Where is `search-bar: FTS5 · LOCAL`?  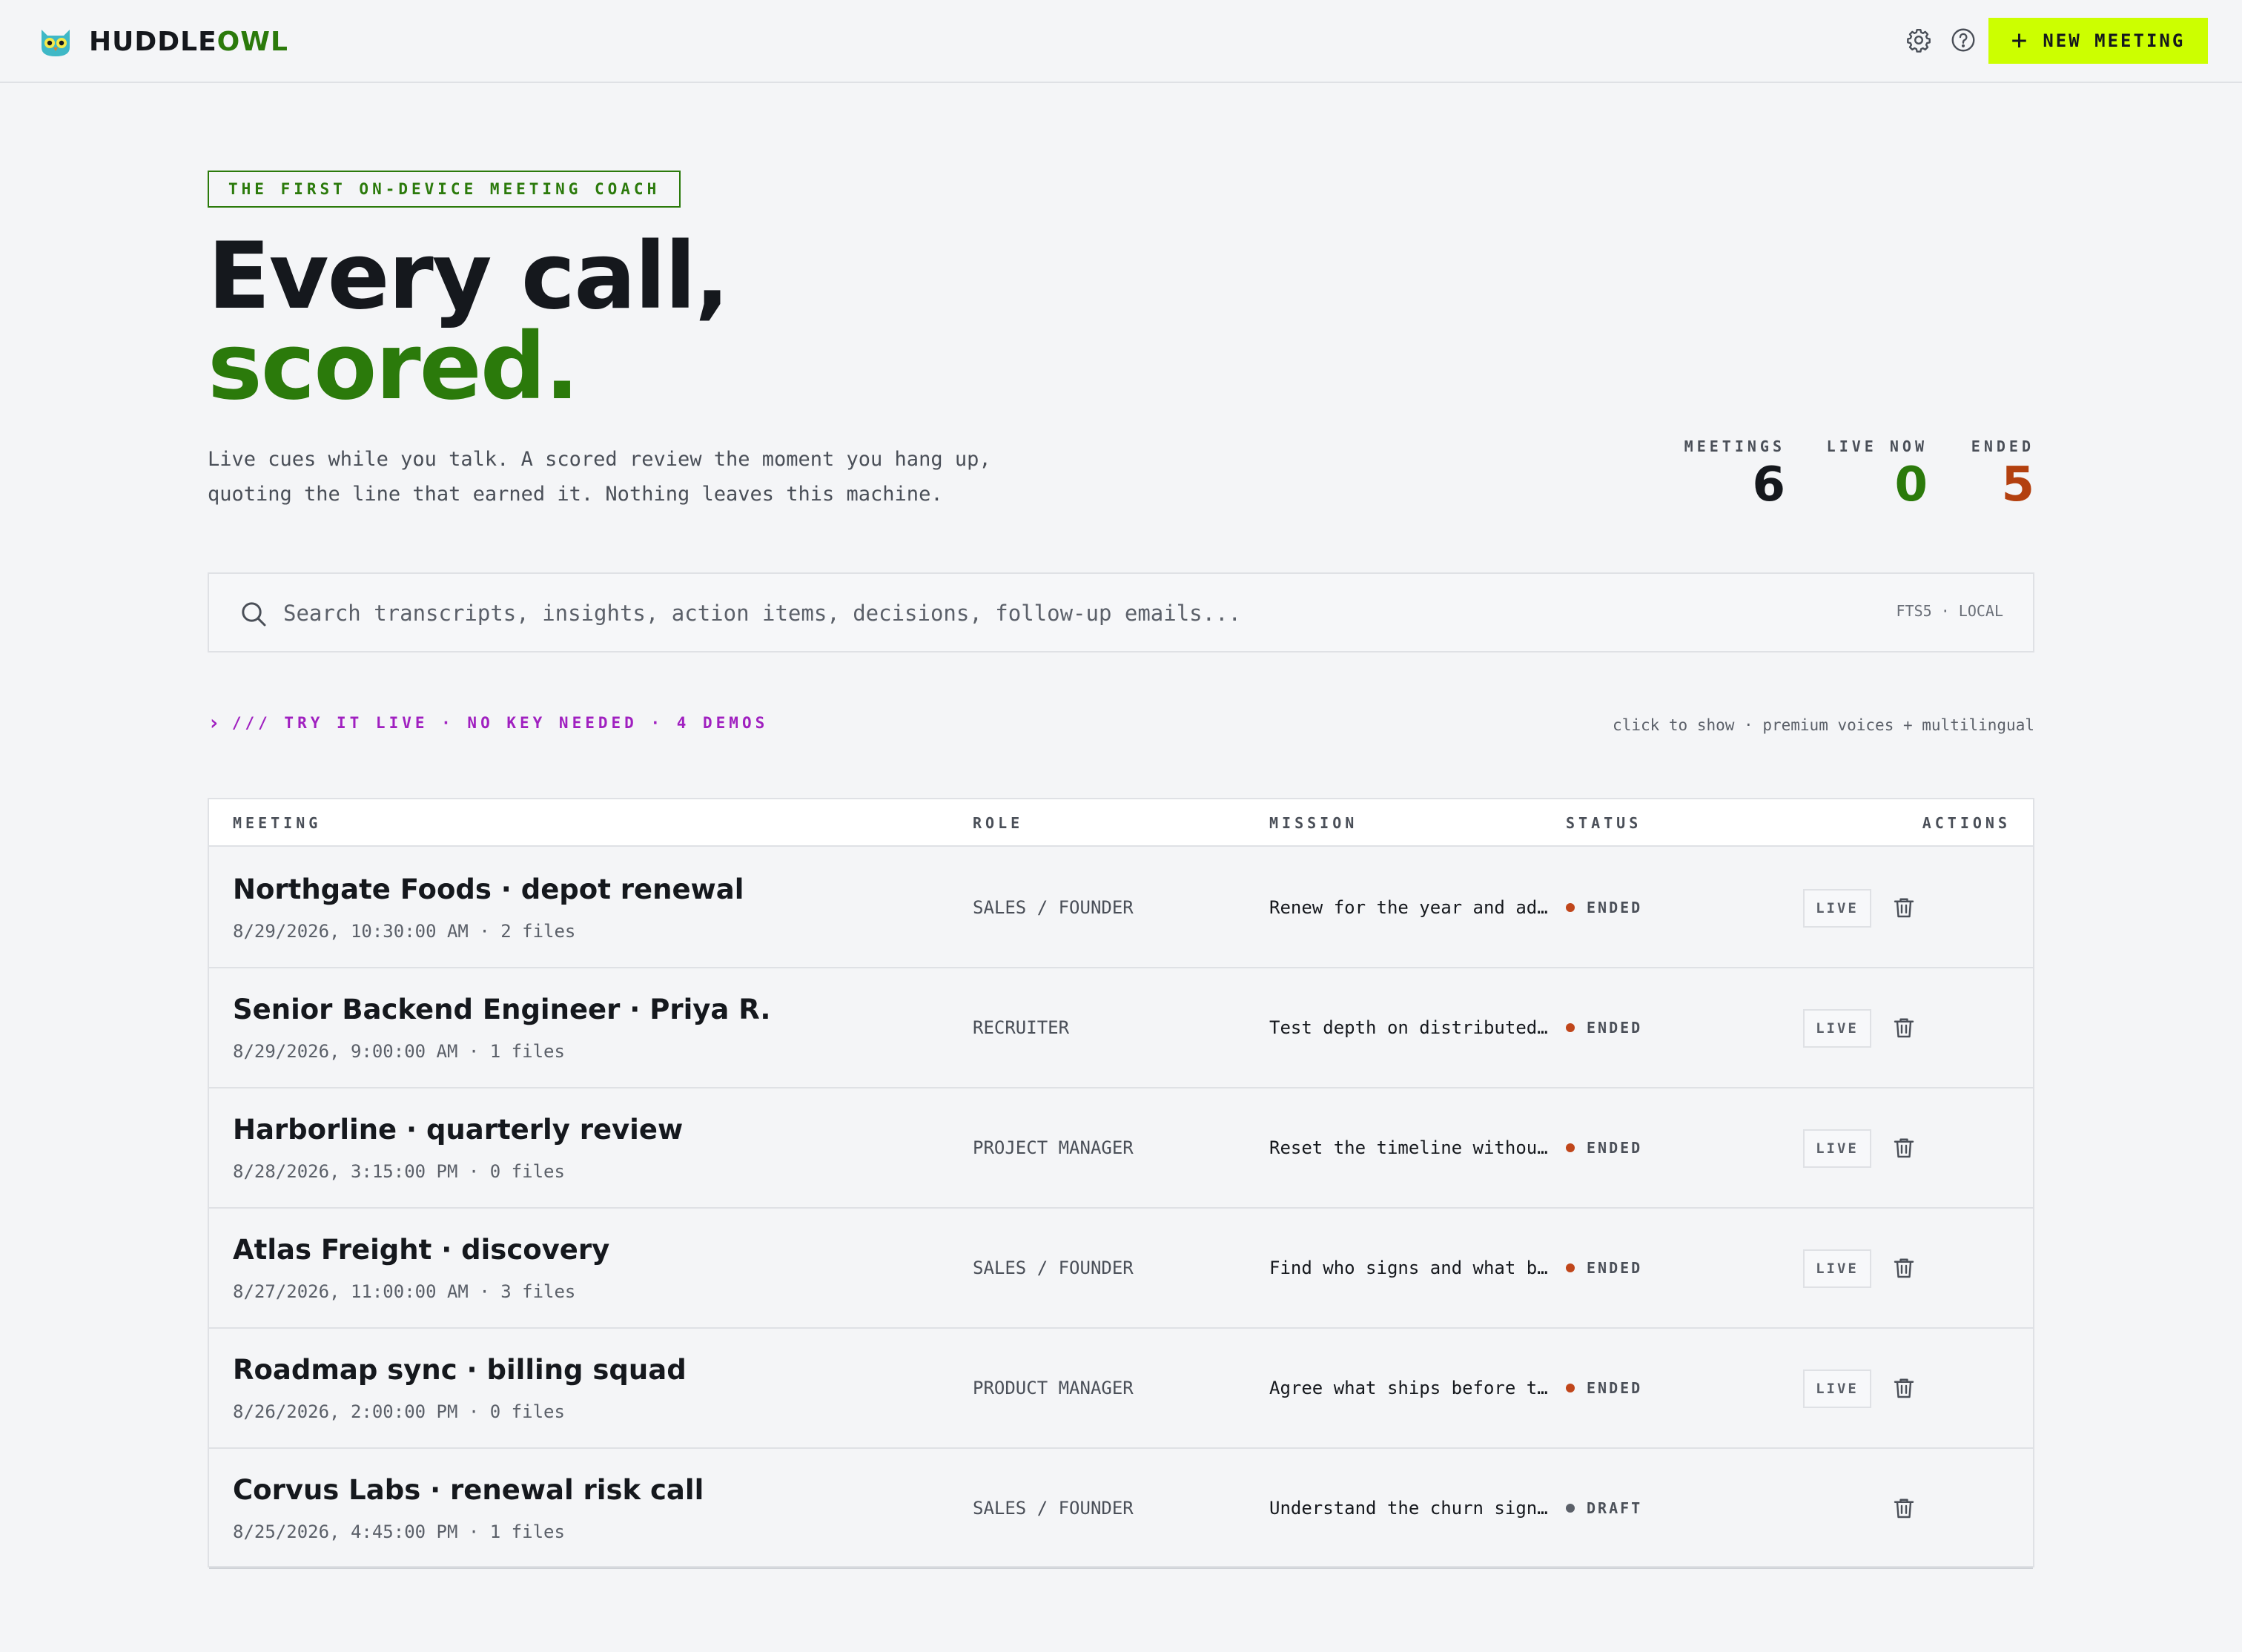 search-bar: FTS5 · LOCAL is located at coordinates (1121, 612).